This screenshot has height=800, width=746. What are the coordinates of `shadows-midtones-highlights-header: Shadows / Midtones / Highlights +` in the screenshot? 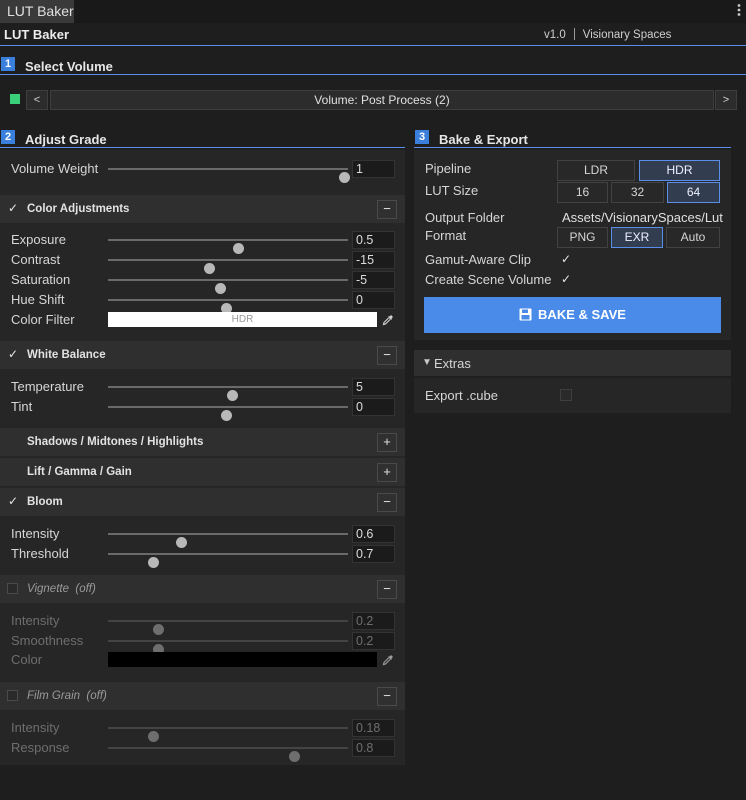 It's located at (202, 442).